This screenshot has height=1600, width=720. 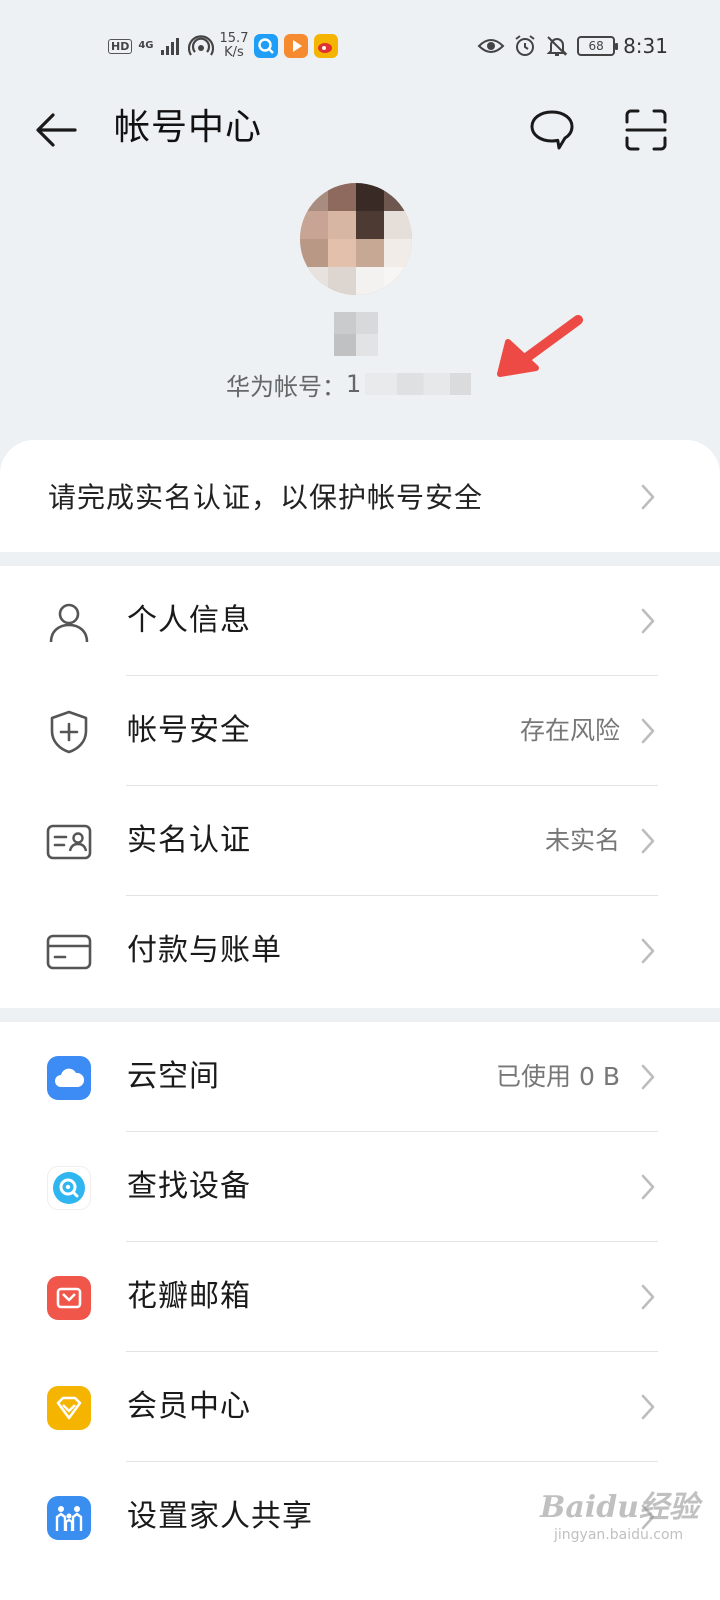 I want to click on cloud-icon, so click(x=69, y=1078).